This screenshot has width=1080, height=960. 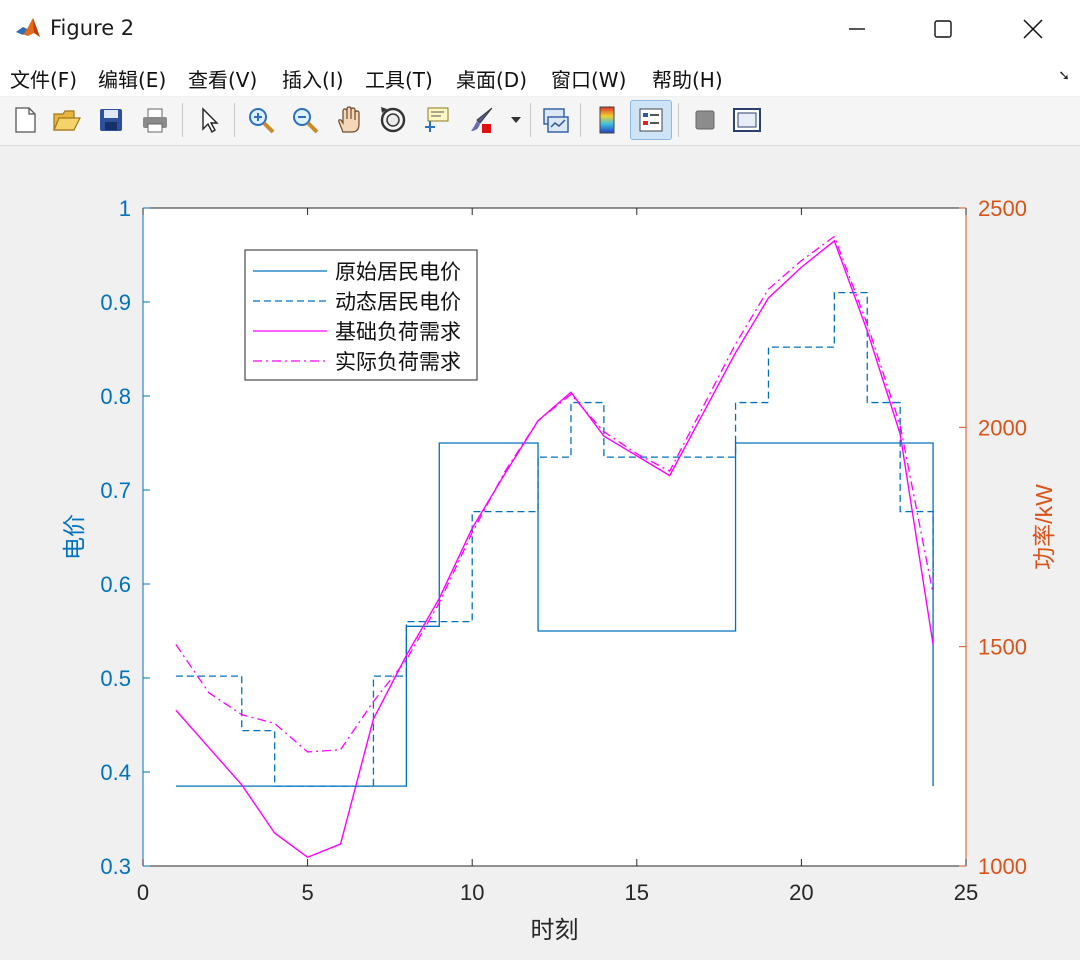 I want to click on link-plot-icon, so click(x=556, y=120).